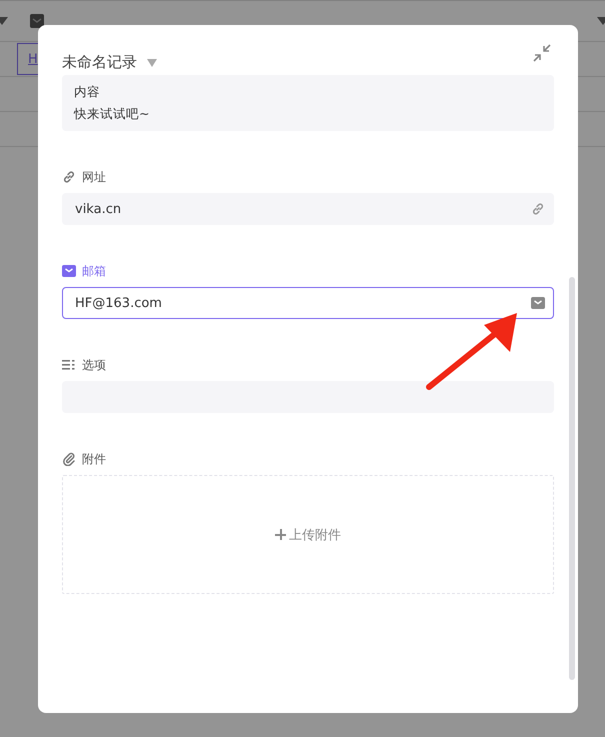 Image resolution: width=605 pixels, height=737 pixels. What do you see at coordinates (69, 365) in the screenshot?
I see `list-icon` at bounding box center [69, 365].